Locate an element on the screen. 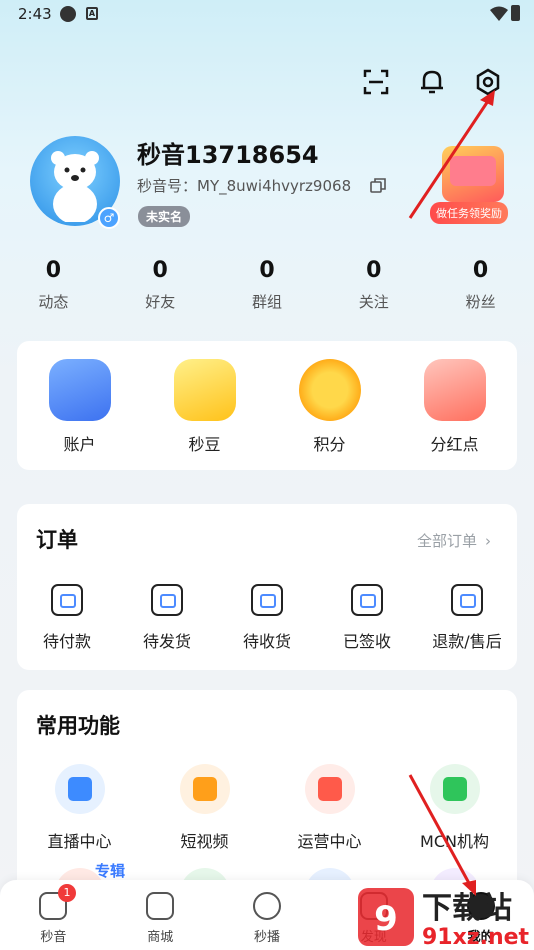  building-icon is located at coordinates (454, 789).